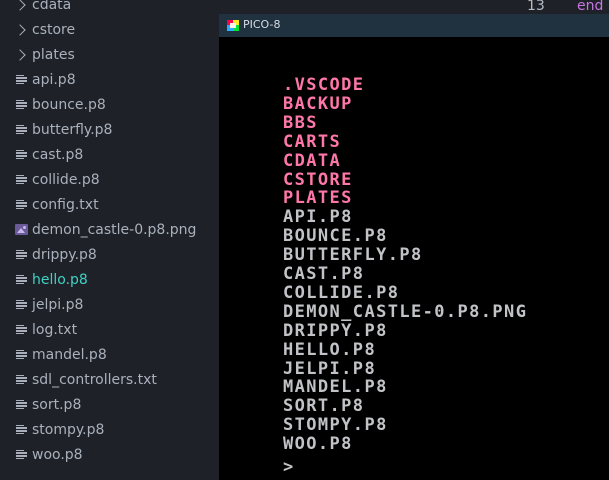 This screenshot has width=609, height=480. What do you see at coordinates (69, 354) in the screenshot?
I see `item-label: mandel.p8` at bounding box center [69, 354].